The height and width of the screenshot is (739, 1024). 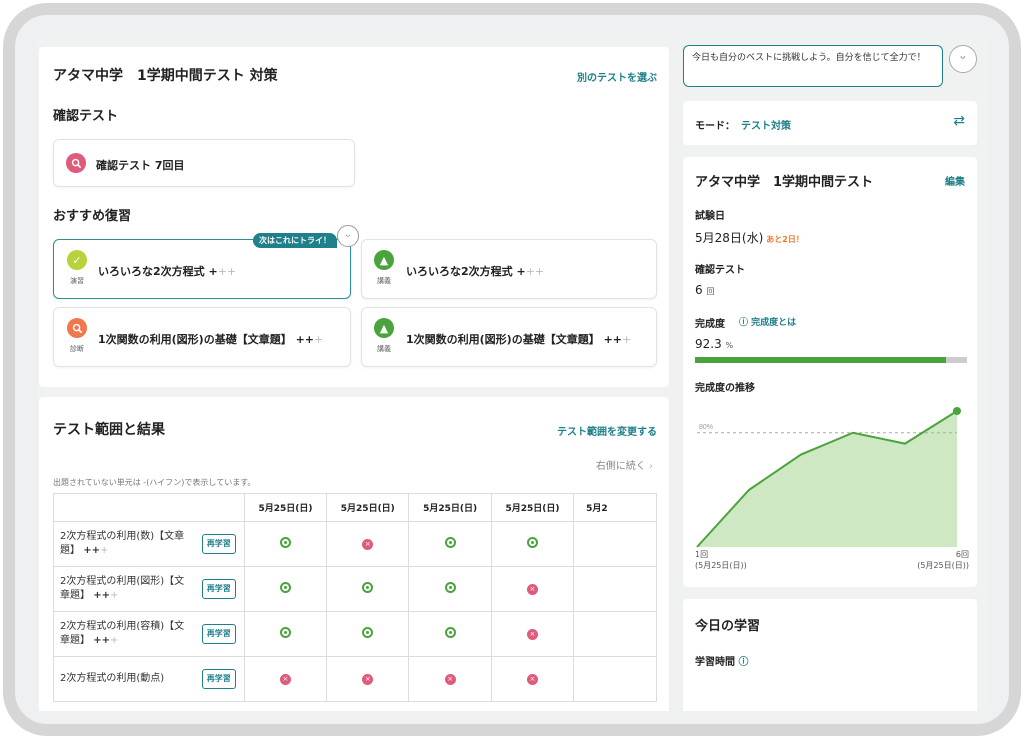 What do you see at coordinates (355, 679) in the screenshot?
I see `table-row: 2次方程式の利用(動点) 再学習 × × × ×` at bounding box center [355, 679].